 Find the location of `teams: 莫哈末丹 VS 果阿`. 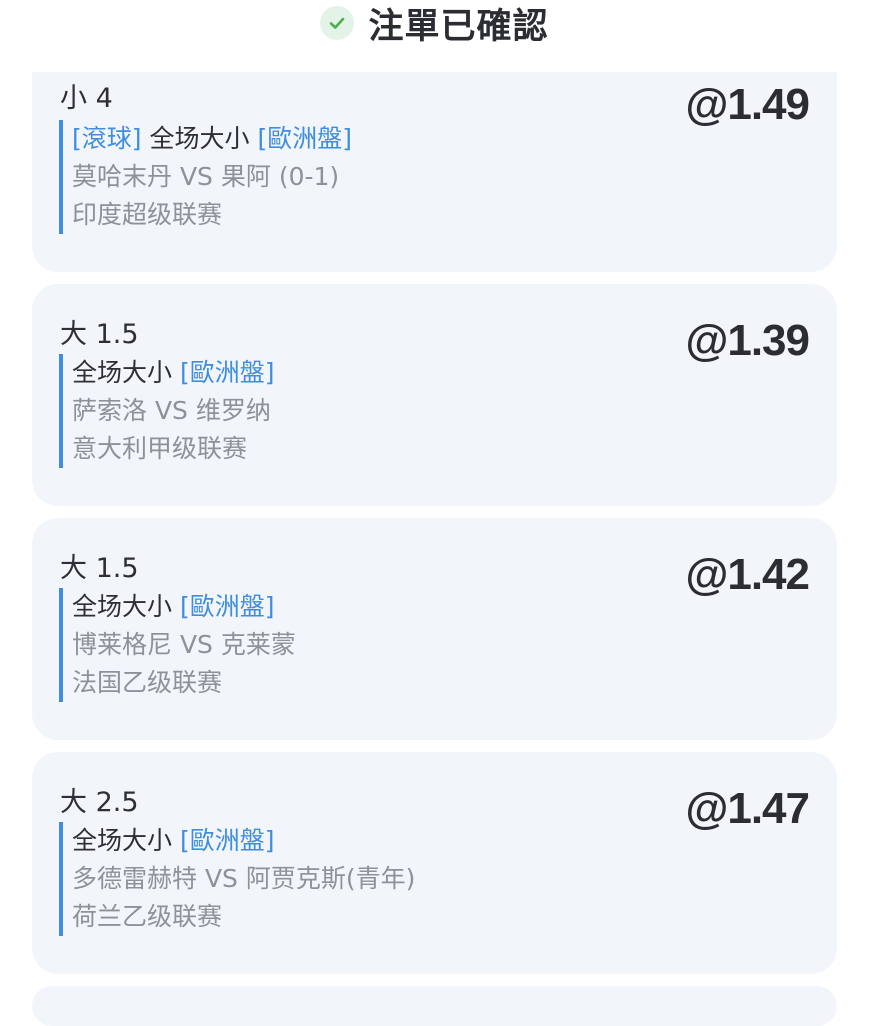

teams: 莫哈末丹 VS 果阿 is located at coordinates (171, 176).